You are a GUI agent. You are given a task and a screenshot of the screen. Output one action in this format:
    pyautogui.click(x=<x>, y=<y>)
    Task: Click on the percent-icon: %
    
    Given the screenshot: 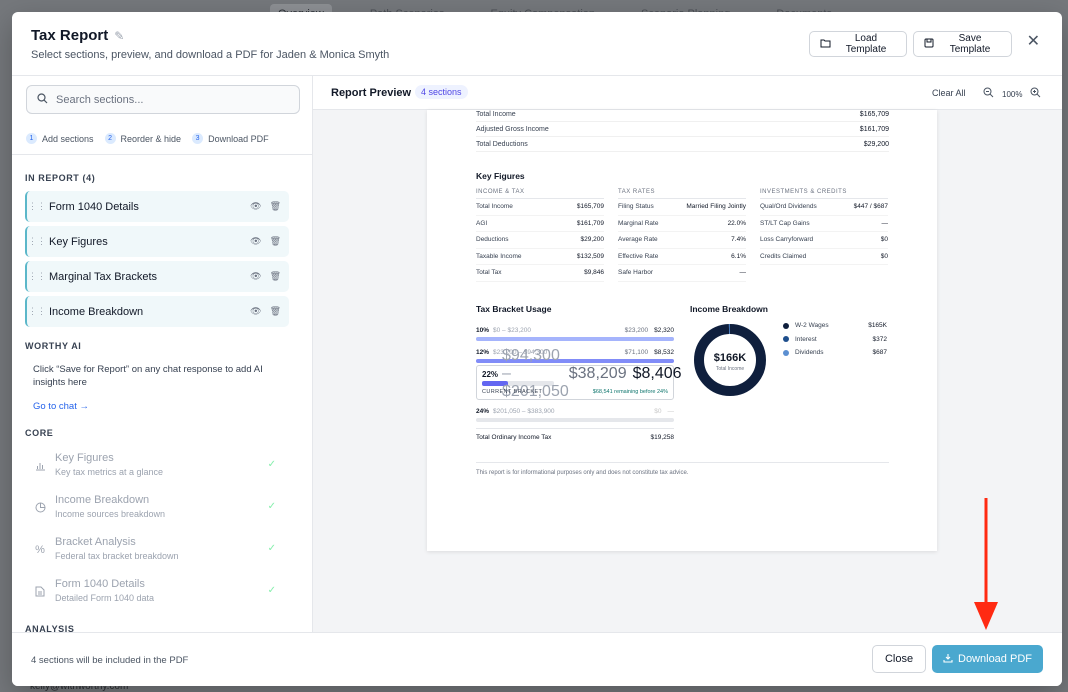 What is the action you would take?
    pyautogui.click(x=40, y=550)
    